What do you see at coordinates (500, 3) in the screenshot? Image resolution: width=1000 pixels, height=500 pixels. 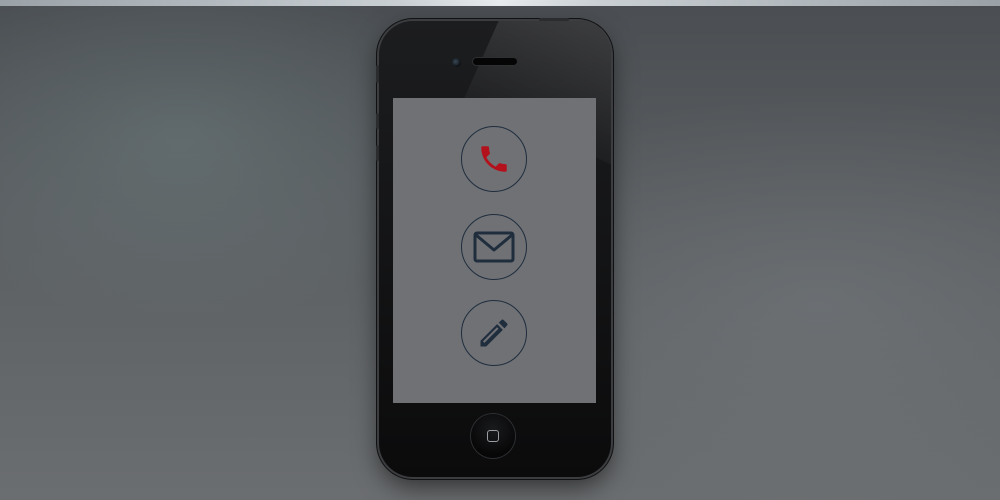 I see `top-highlight-strip` at bounding box center [500, 3].